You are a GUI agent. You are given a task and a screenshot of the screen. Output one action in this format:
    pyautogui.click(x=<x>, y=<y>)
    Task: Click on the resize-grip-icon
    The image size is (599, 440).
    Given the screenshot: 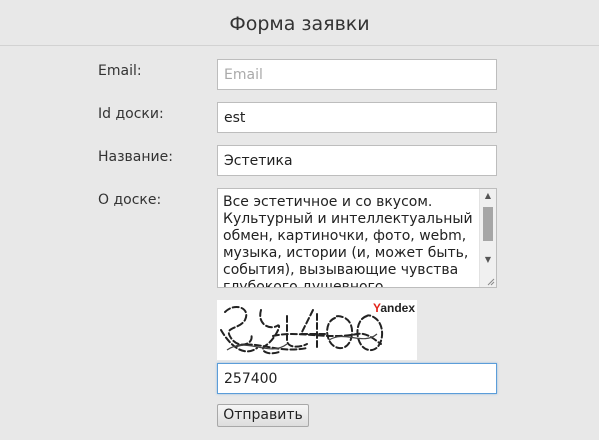 What is the action you would take?
    pyautogui.click(x=491, y=282)
    